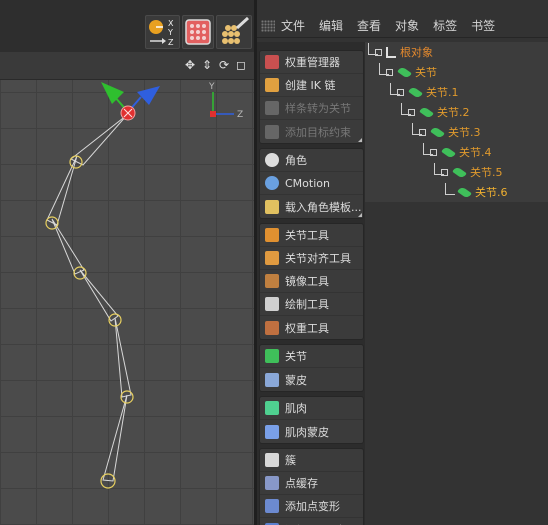  I want to click on muscle-skin-icon, so click(272, 431).